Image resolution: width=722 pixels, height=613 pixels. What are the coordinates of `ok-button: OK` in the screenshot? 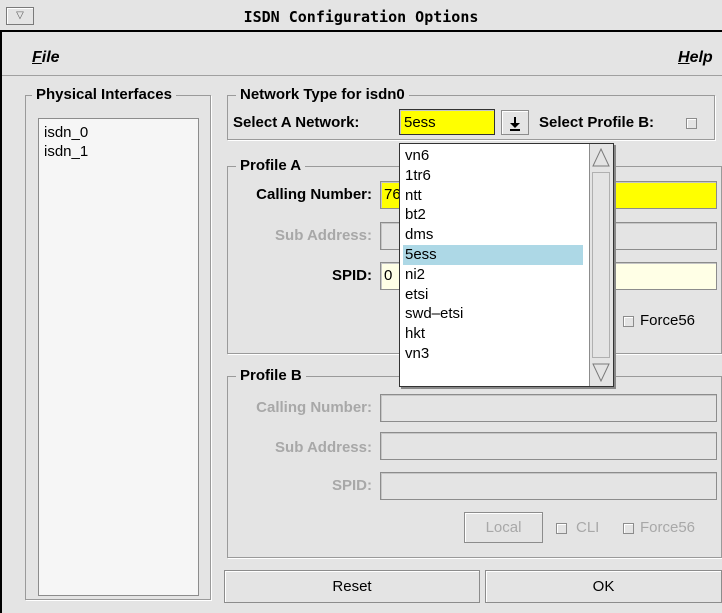 It's located at (603, 586).